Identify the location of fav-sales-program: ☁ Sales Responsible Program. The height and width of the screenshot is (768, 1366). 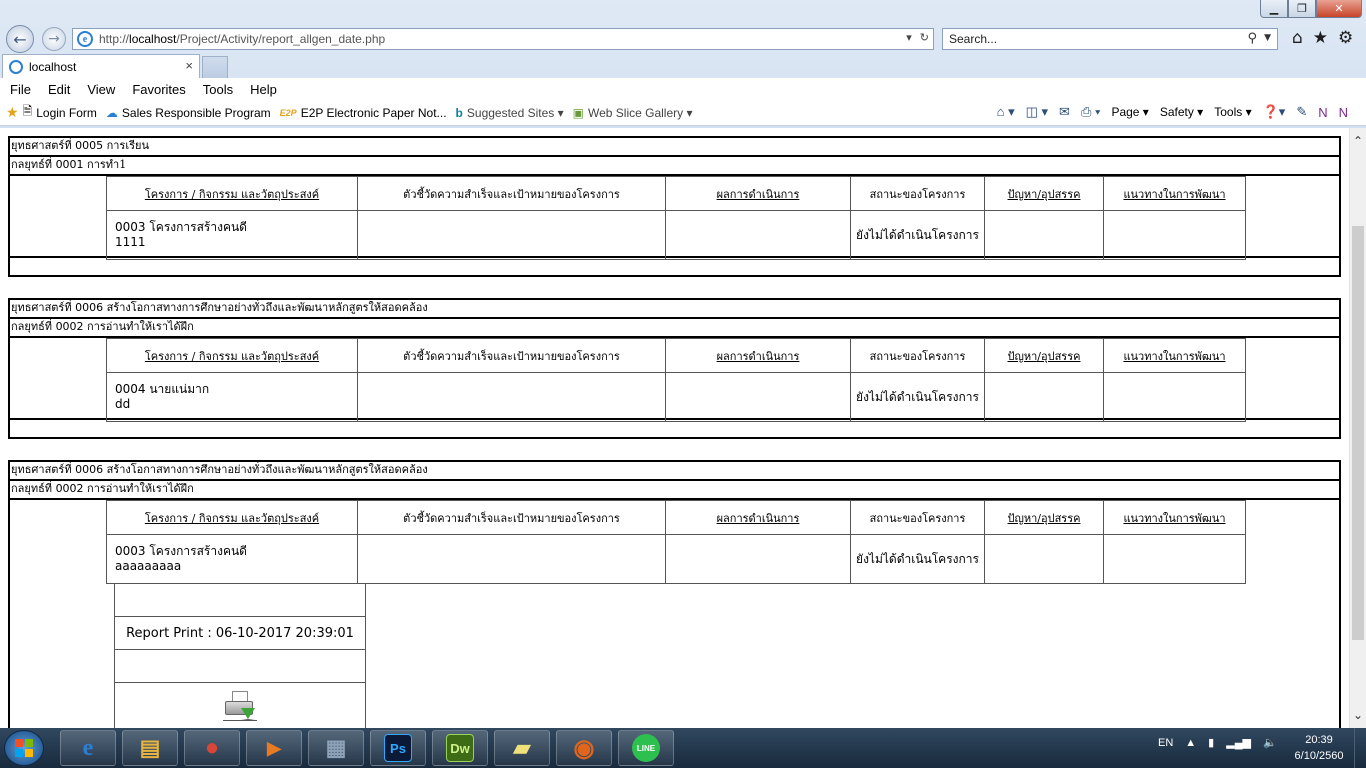
(188, 113).